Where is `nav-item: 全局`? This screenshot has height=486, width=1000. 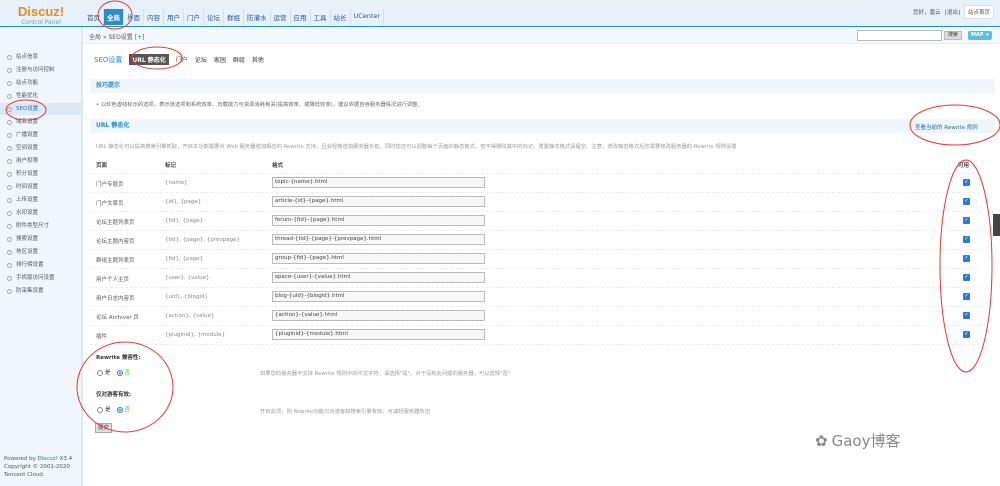 nav-item: 全局 is located at coordinates (114, 17).